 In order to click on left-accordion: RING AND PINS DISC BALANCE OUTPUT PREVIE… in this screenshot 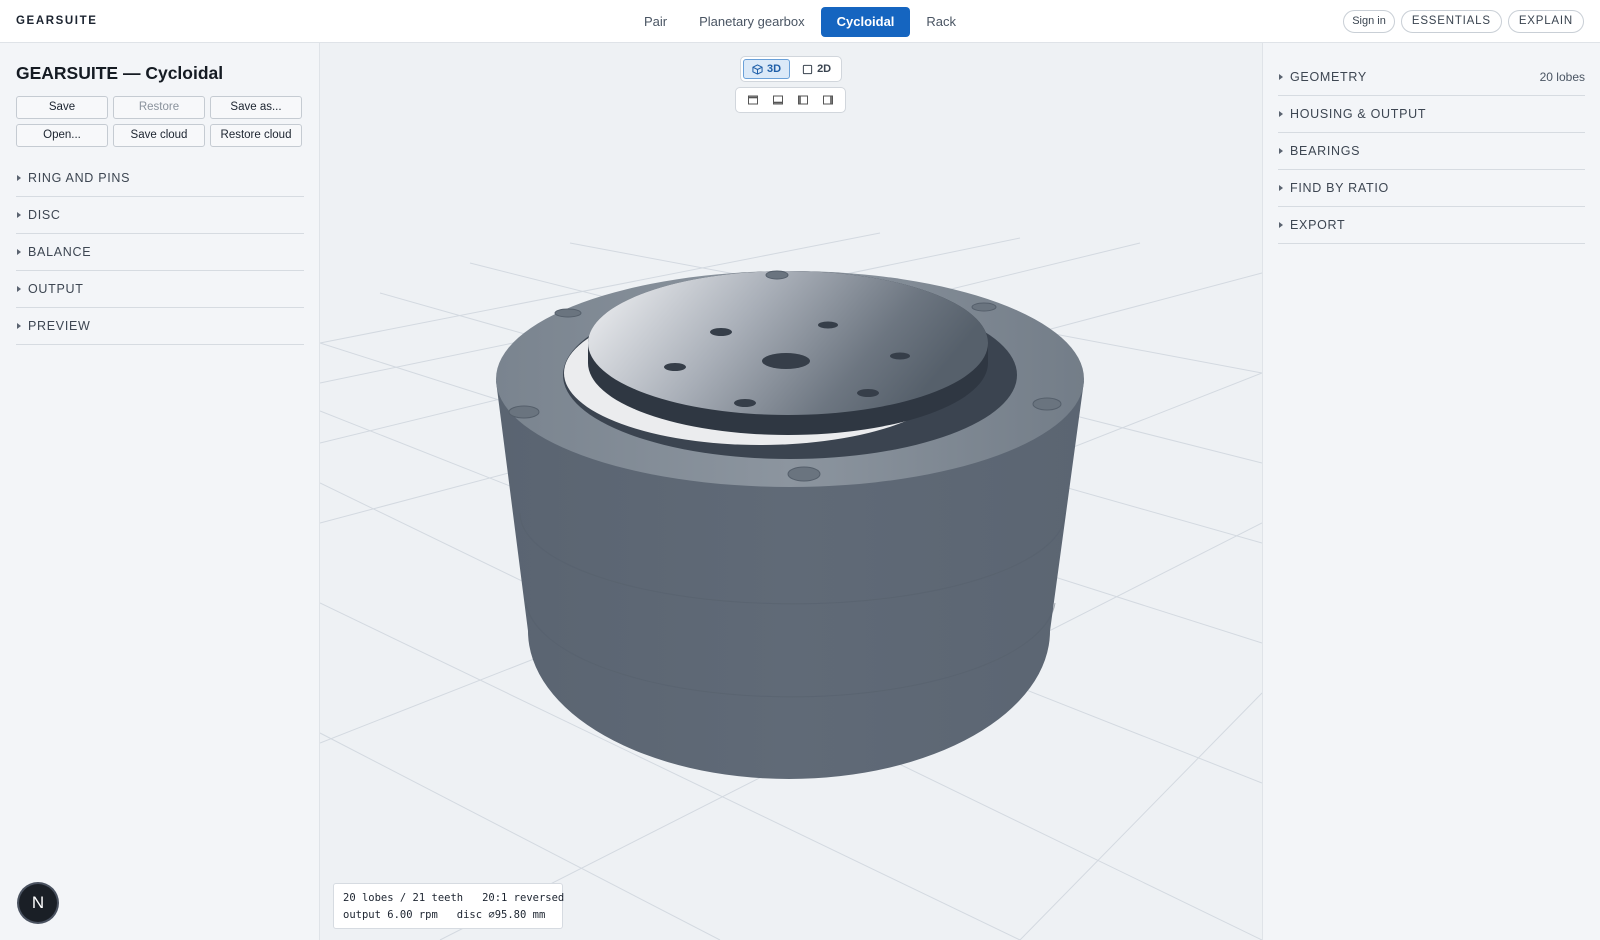, I will do `click(160, 252)`.